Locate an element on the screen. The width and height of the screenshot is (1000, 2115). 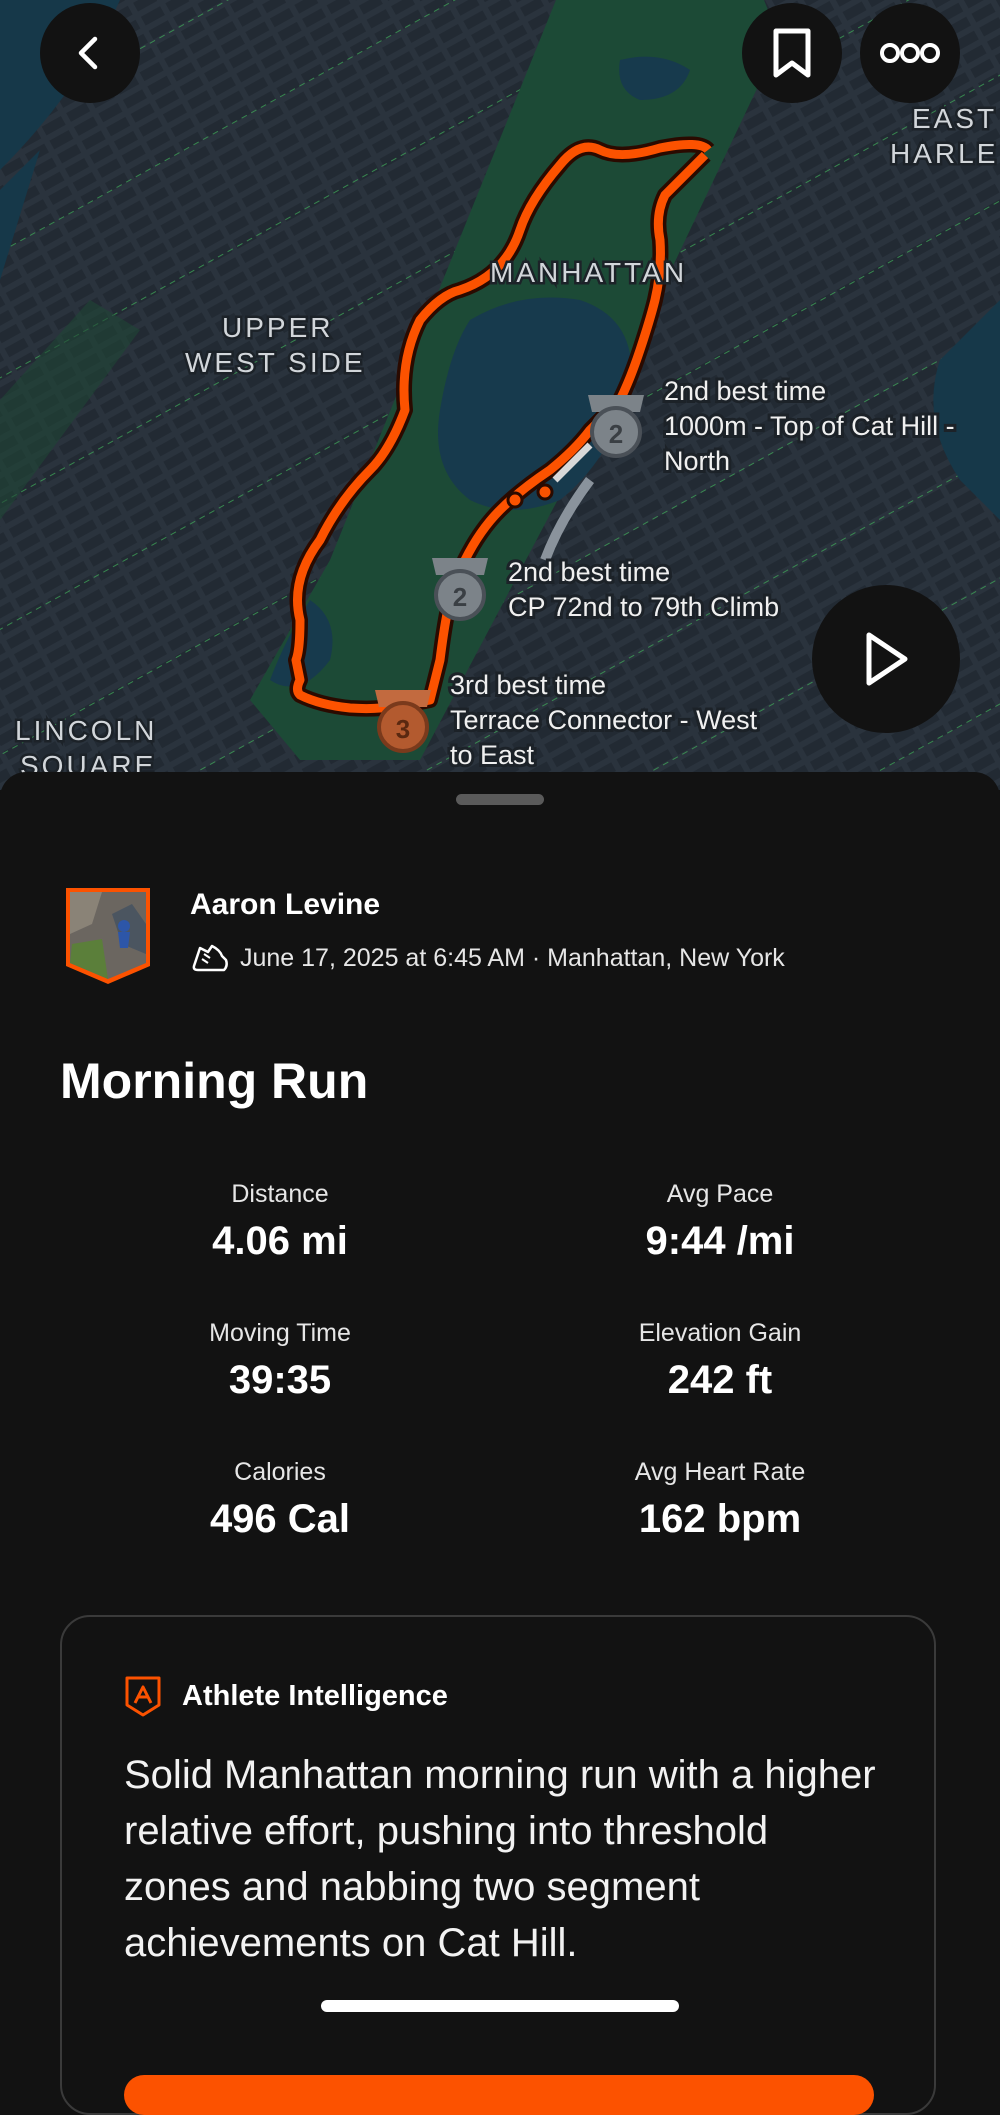
stat-label: Calories is located at coordinates (280, 1472).